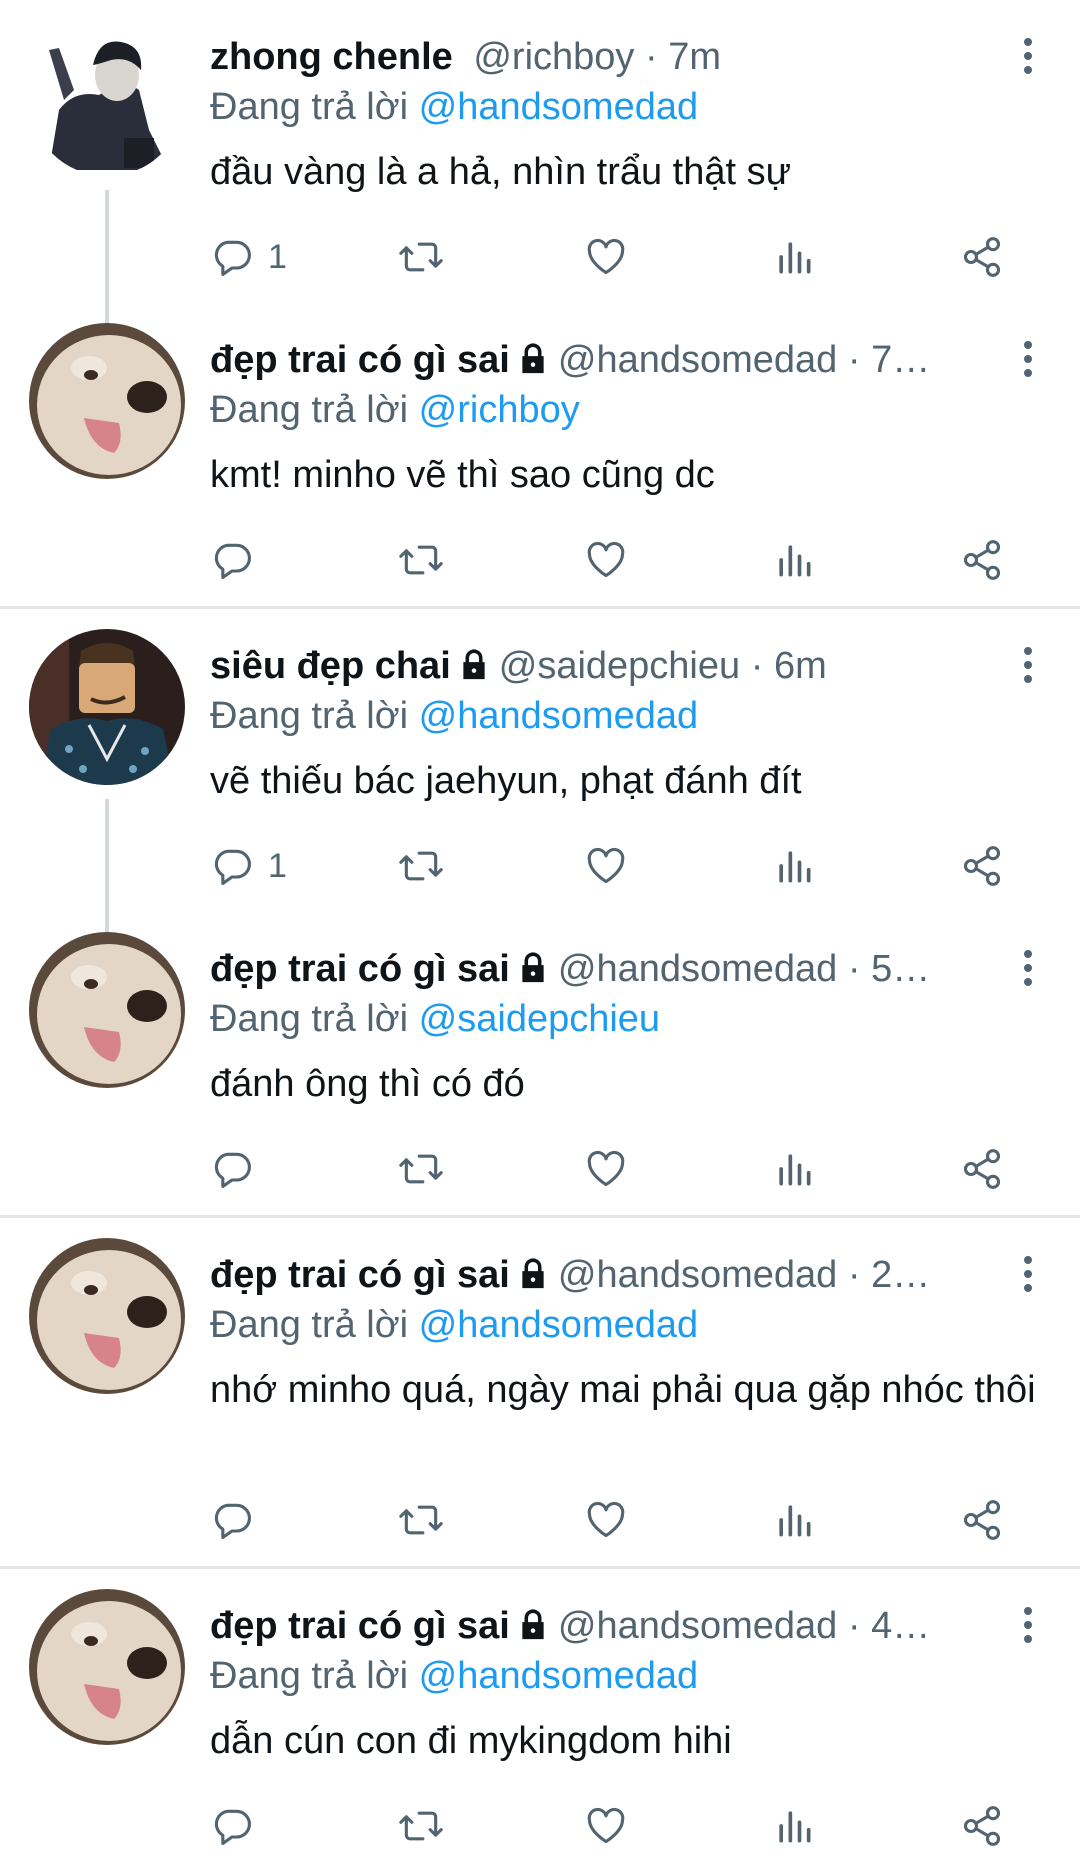 This screenshot has height=1869, width=1080. I want to click on replying-to-line: Đang trả lời @handsomedad, so click(454, 107).